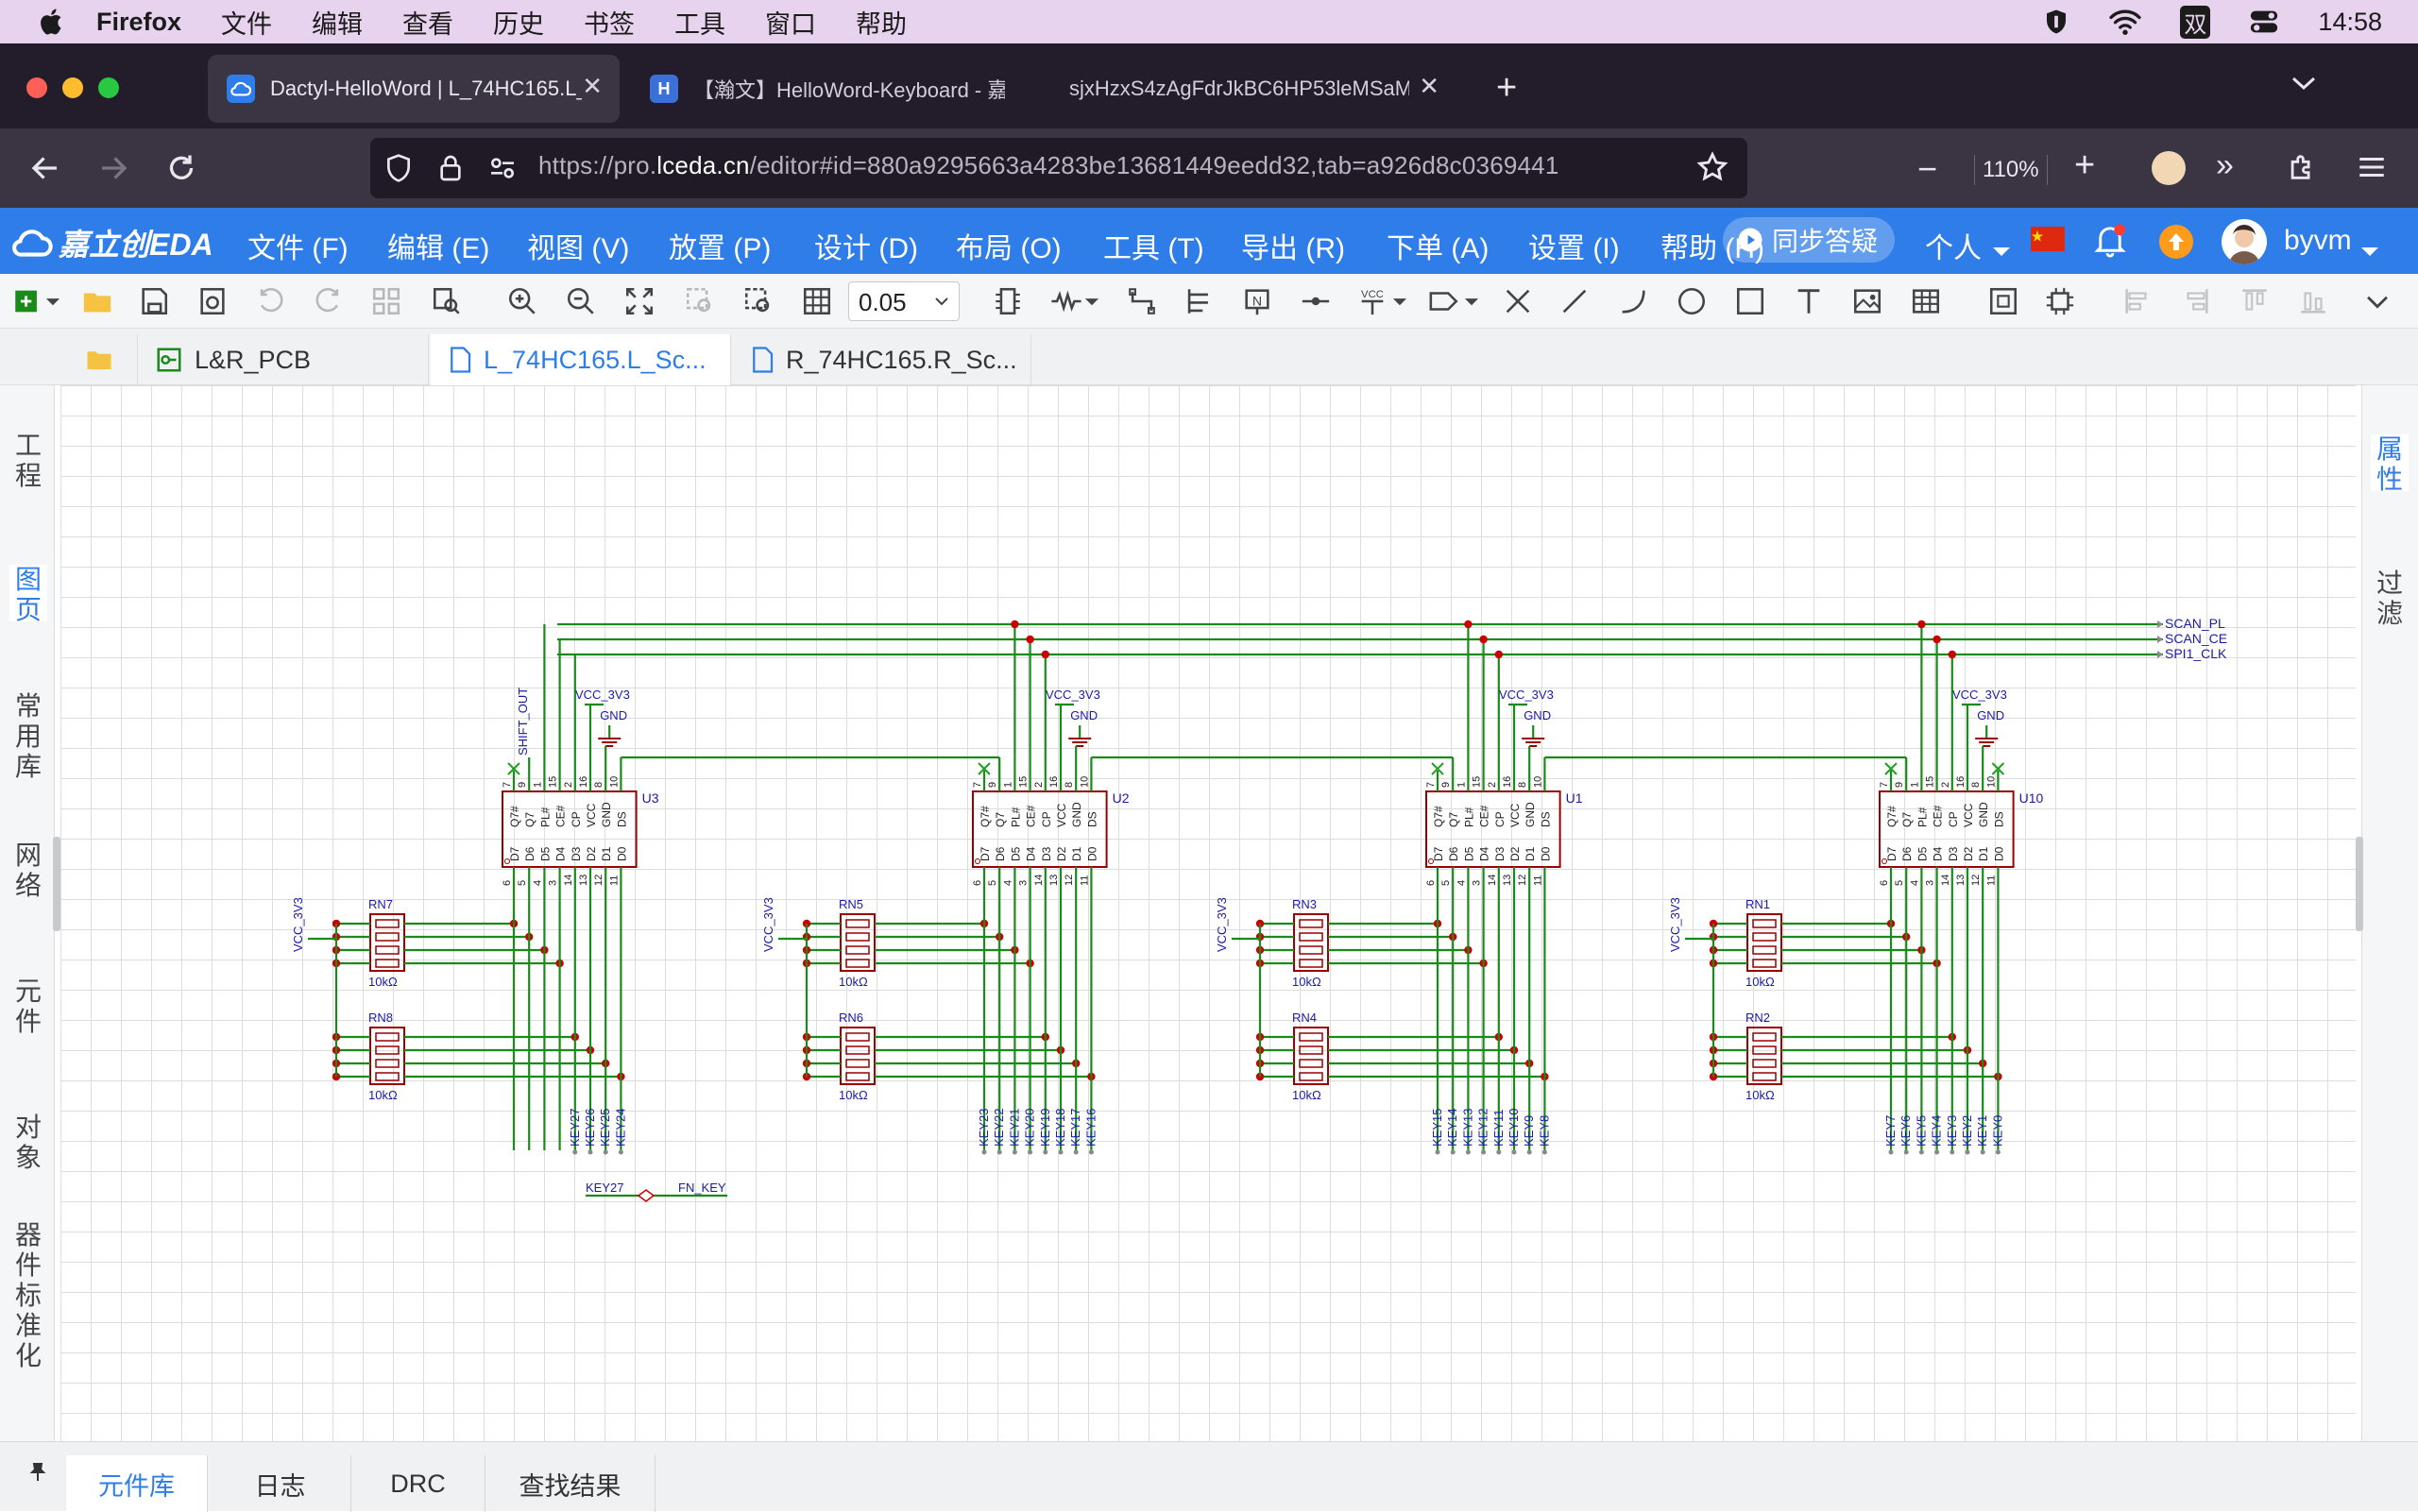 The image size is (2418, 1512). Describe the element at coordinates (1544, 1131) in the screenshot. I see `net-label-key: KEY8` at that location.